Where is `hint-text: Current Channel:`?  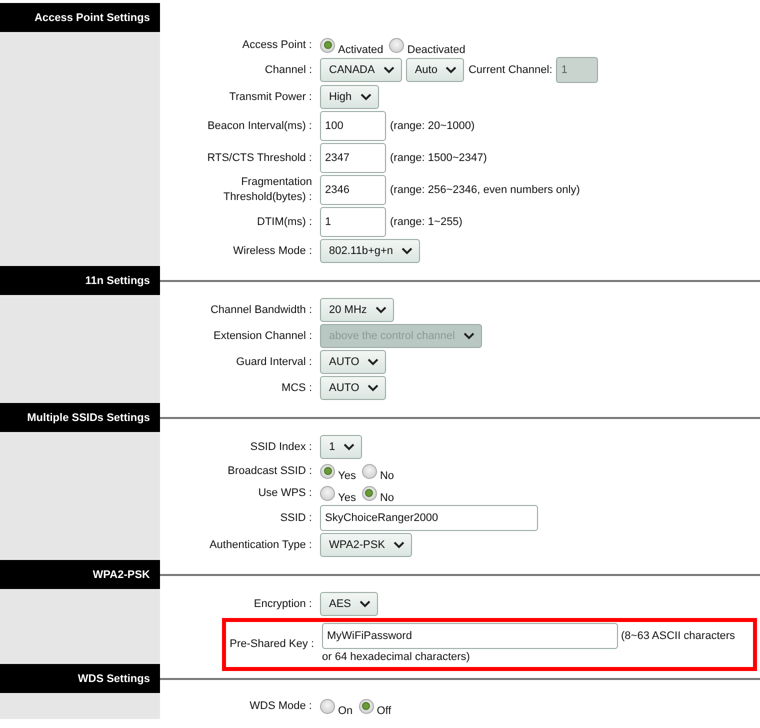 hint-text: Current Channel: is located at coordinates (510, 70).